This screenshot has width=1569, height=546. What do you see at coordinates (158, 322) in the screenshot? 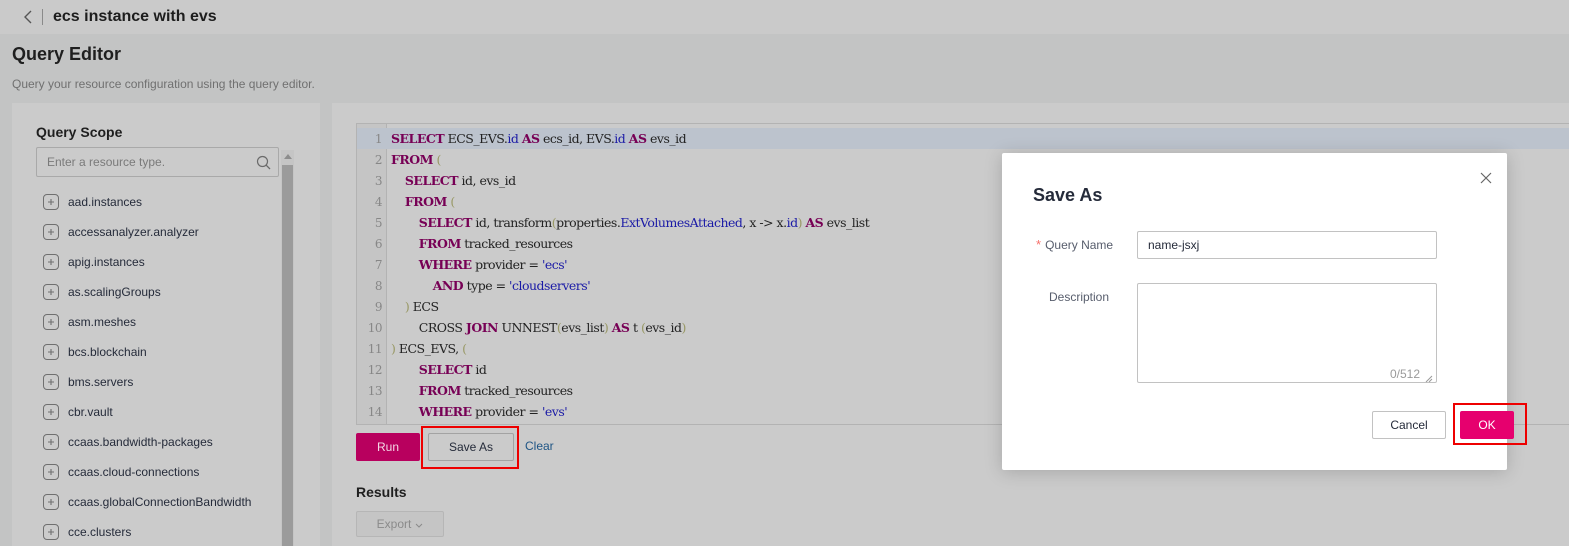
I see `resource-type-item: asm.meshes` at bounding box center [158, 322].